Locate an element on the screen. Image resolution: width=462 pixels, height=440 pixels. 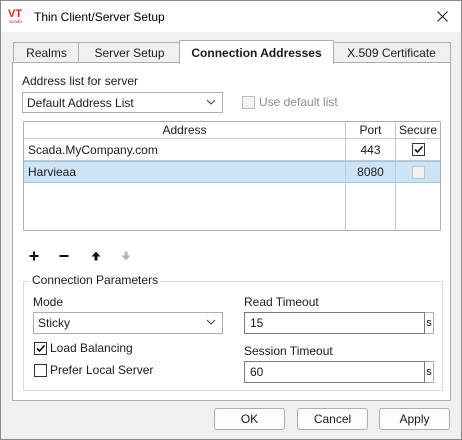
address-list-label: Address list for server is located at coordinates (80, 81).